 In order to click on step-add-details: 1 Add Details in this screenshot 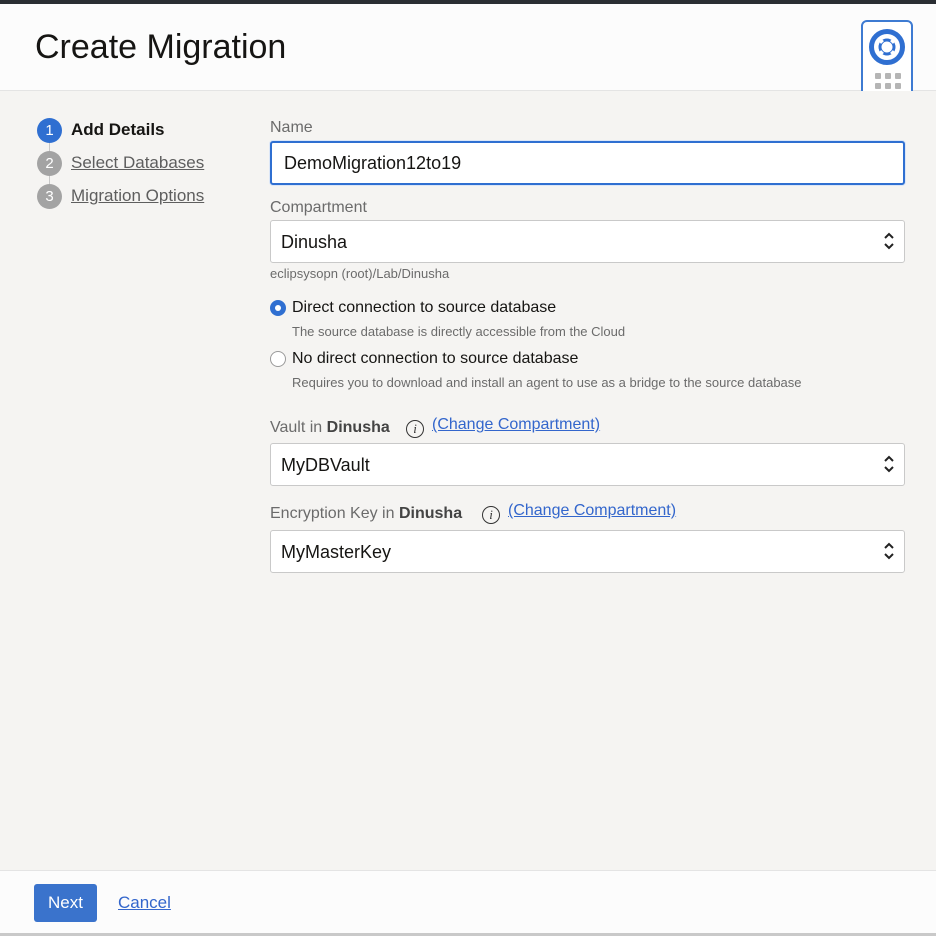, I will do `click(137, 131)`.